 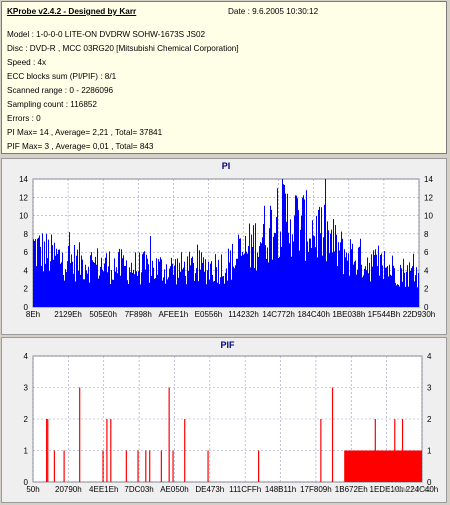 I want to click on x-tick: 22D930h, so click(x=419, y=314).